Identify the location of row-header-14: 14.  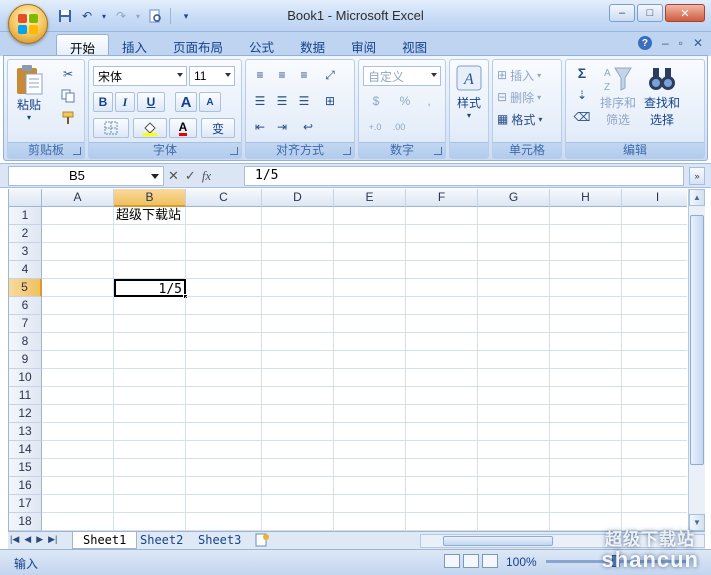
(25, 450).